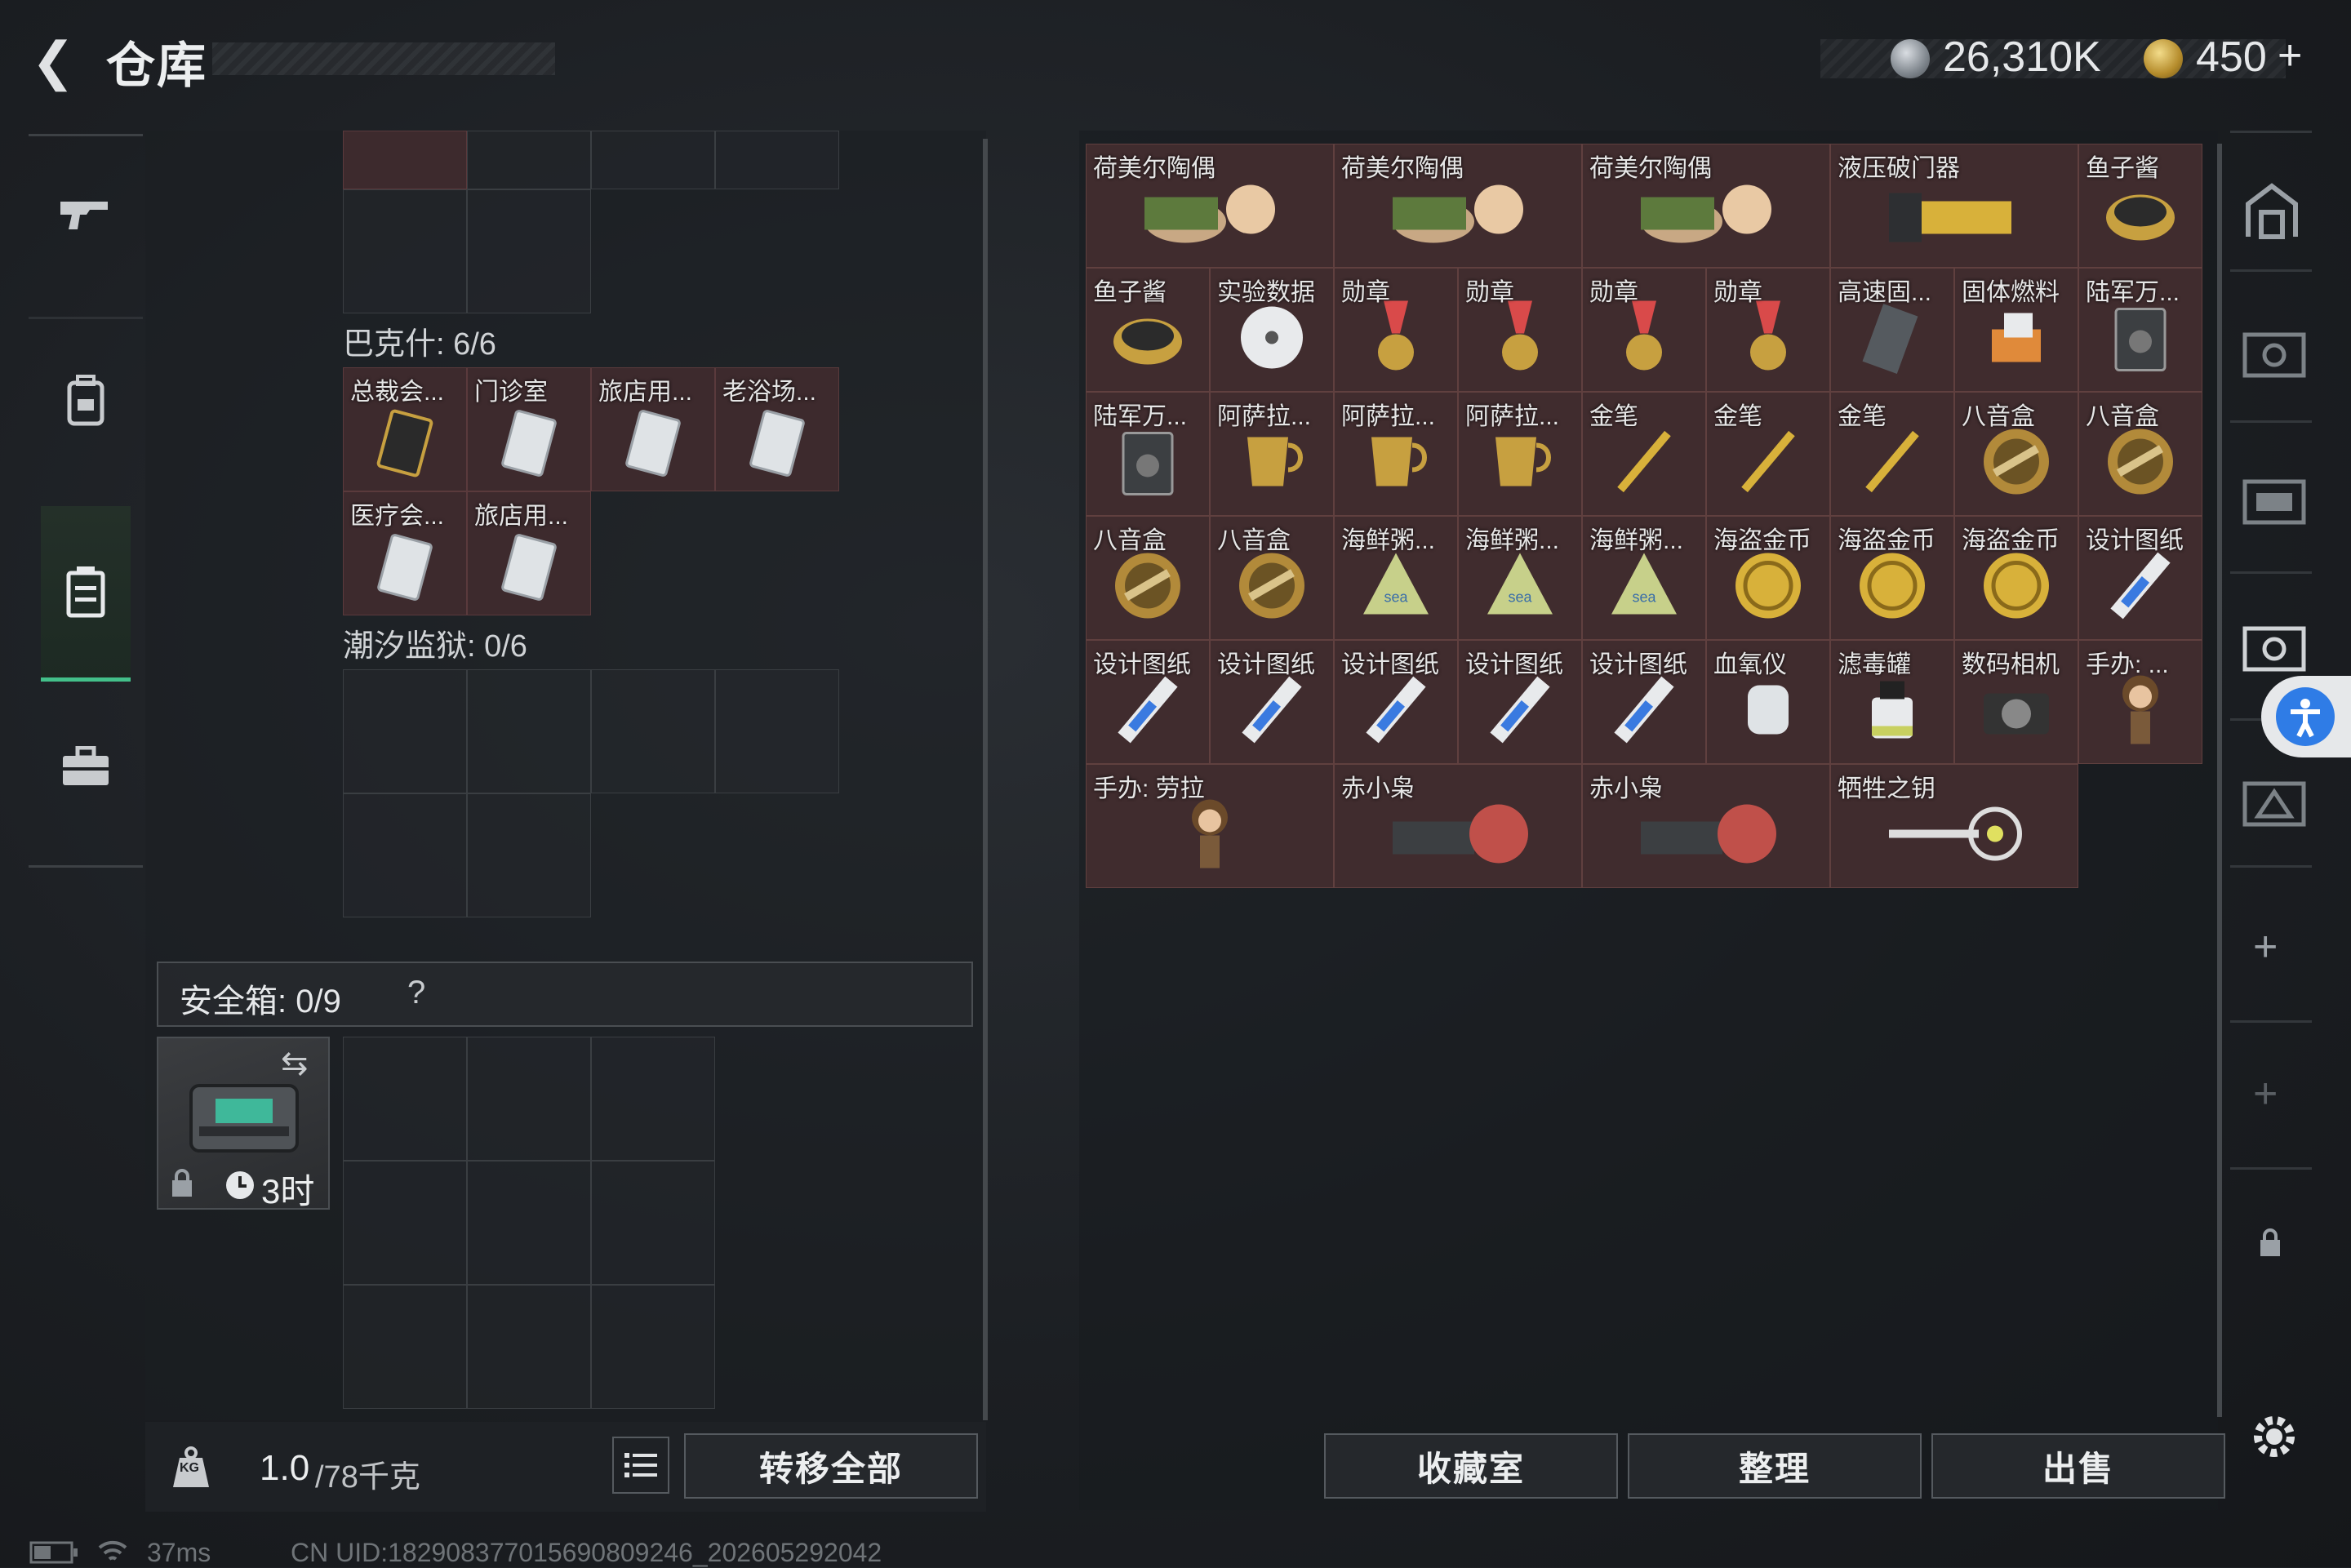  I want to click on storage-tab-2-icon, so click(2274, 502).